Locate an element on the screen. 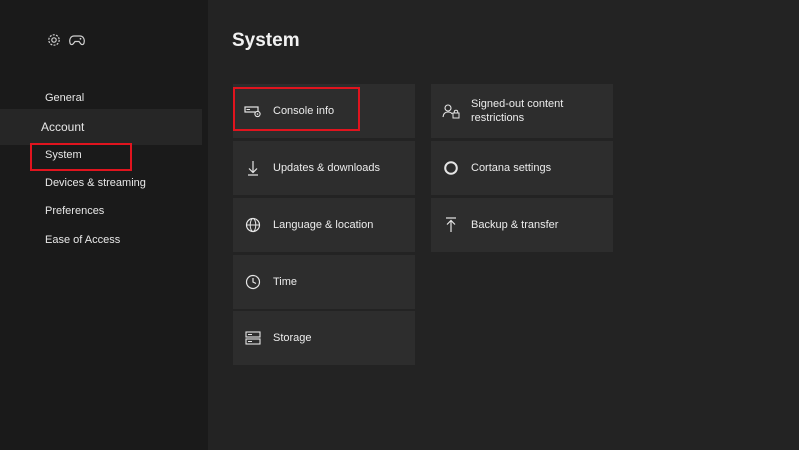  sidebar-item-preferences: Preferences is located at coordinates (101, 211).